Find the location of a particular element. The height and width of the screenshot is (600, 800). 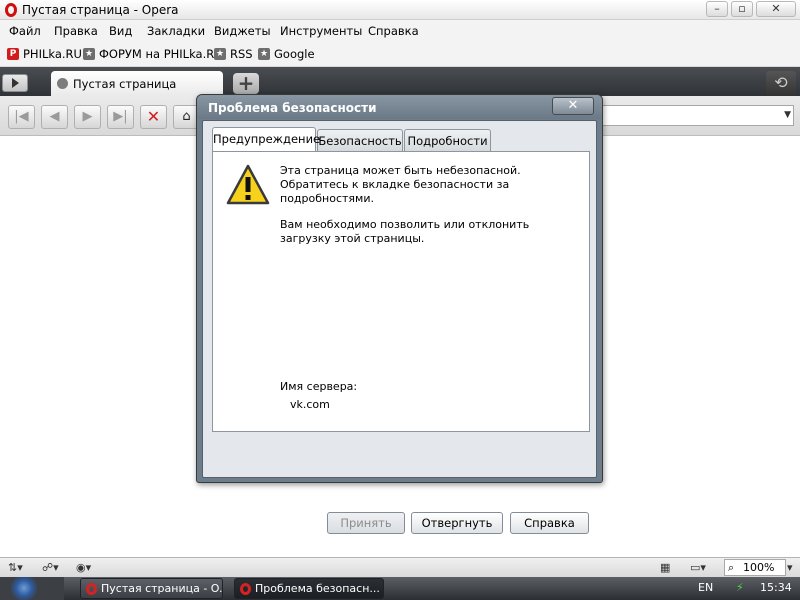

start-button is located at coordinates (32, 588).